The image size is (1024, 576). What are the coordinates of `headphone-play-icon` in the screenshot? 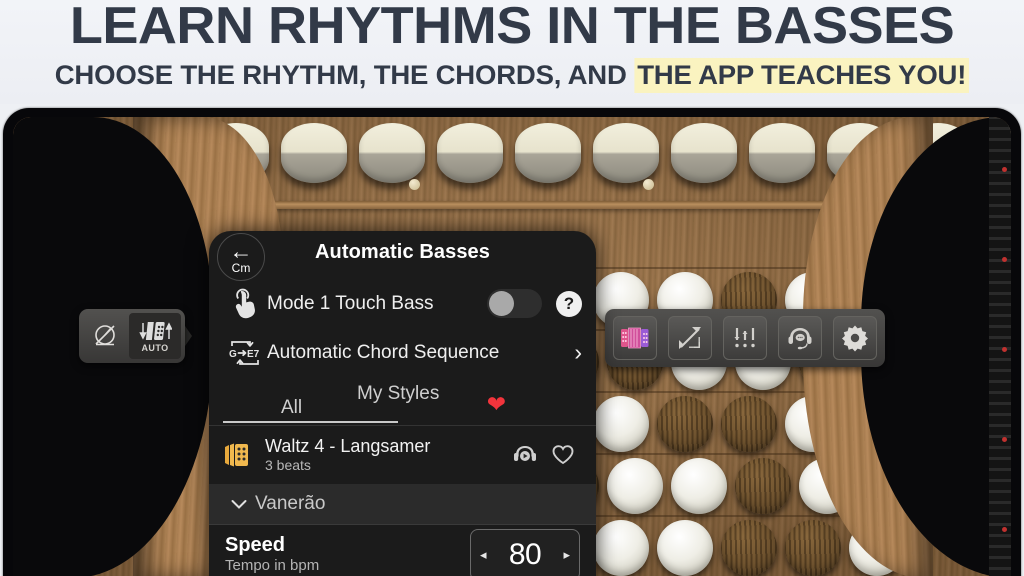 It's located at (525, 455).